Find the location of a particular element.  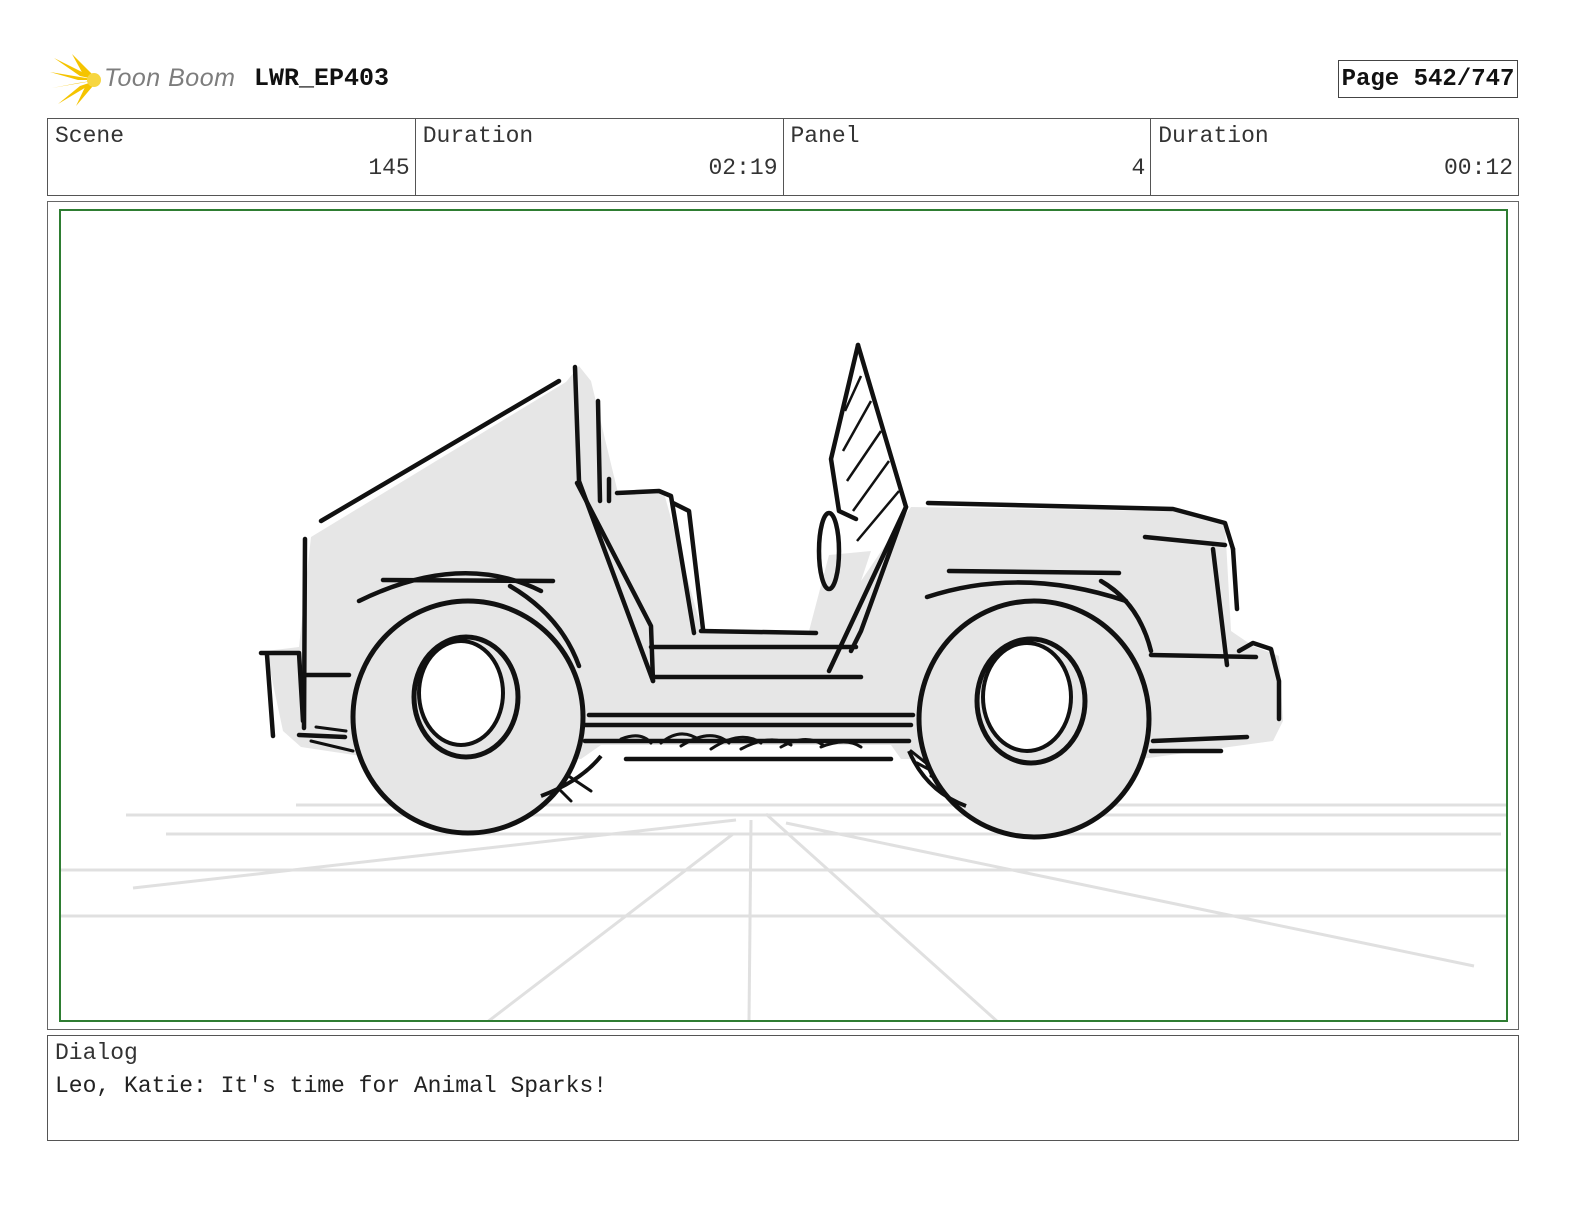

project-title: LWR_EP403 is located at coordinates (322, 78).